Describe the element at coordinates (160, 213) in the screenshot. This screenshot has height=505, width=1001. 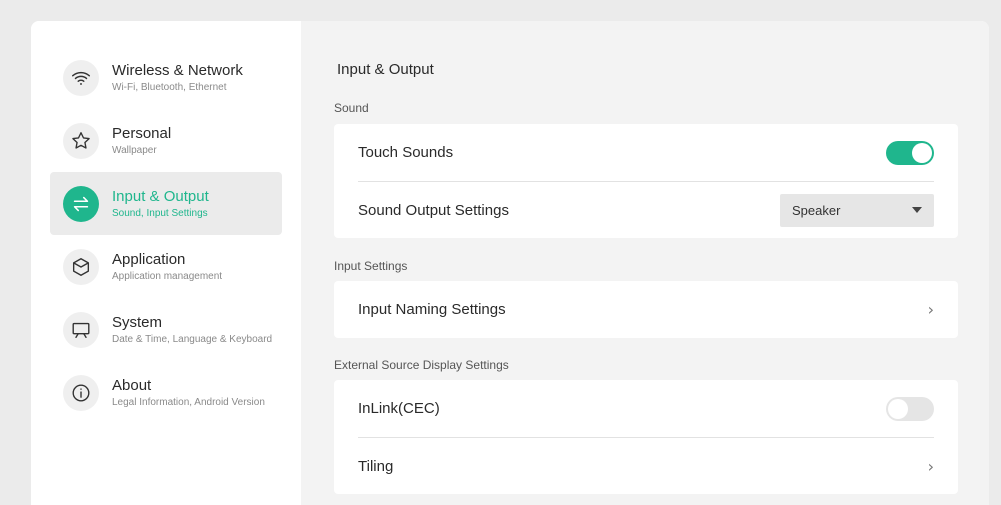
I see `sidebar-item-subtitle: Sound, Input Settings` at that location.